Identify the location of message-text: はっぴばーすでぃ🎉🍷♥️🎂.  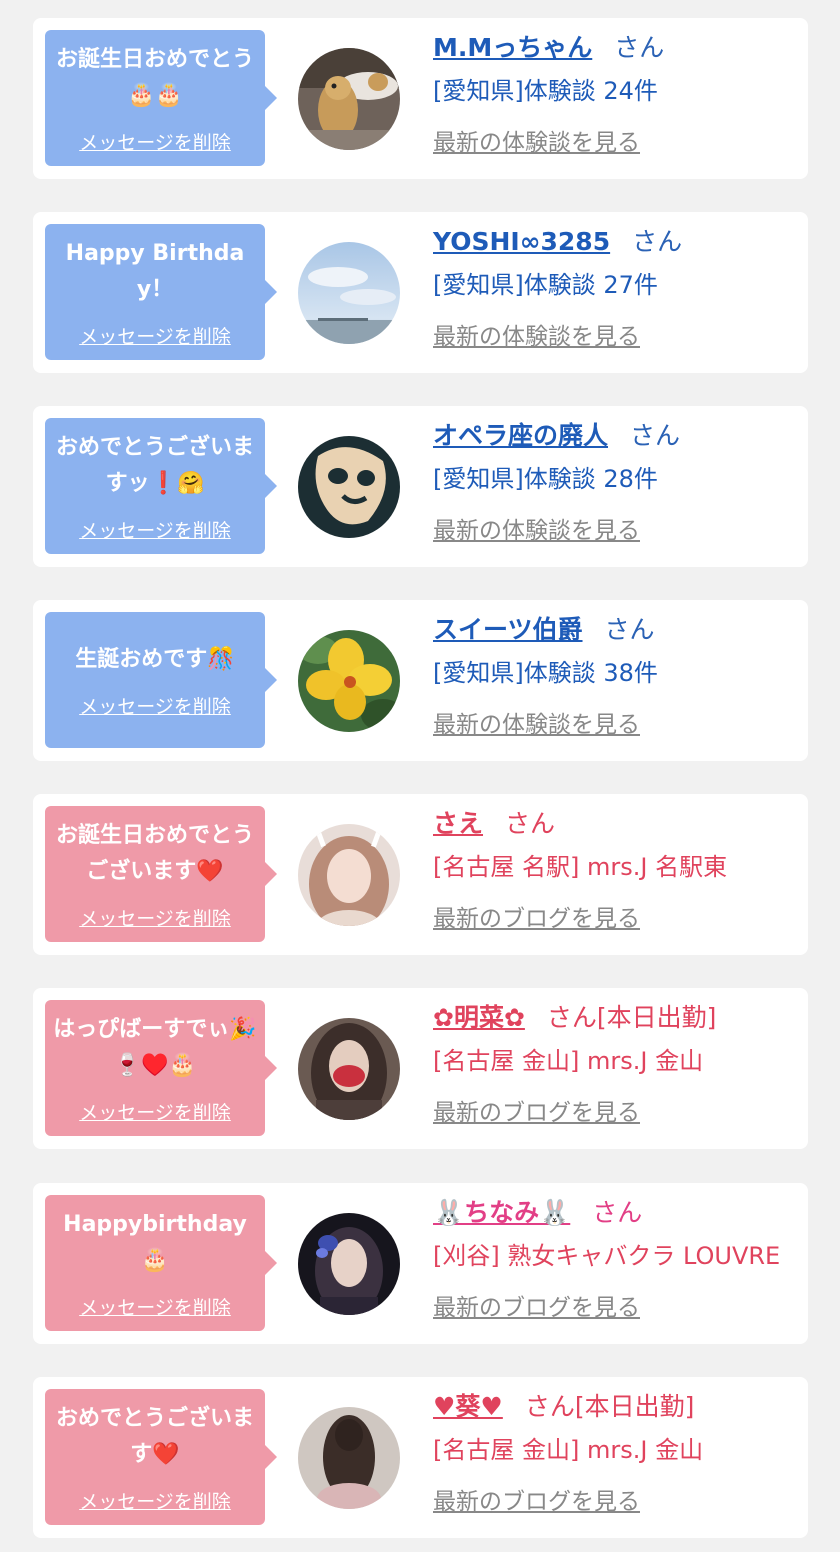
(155, 1047).